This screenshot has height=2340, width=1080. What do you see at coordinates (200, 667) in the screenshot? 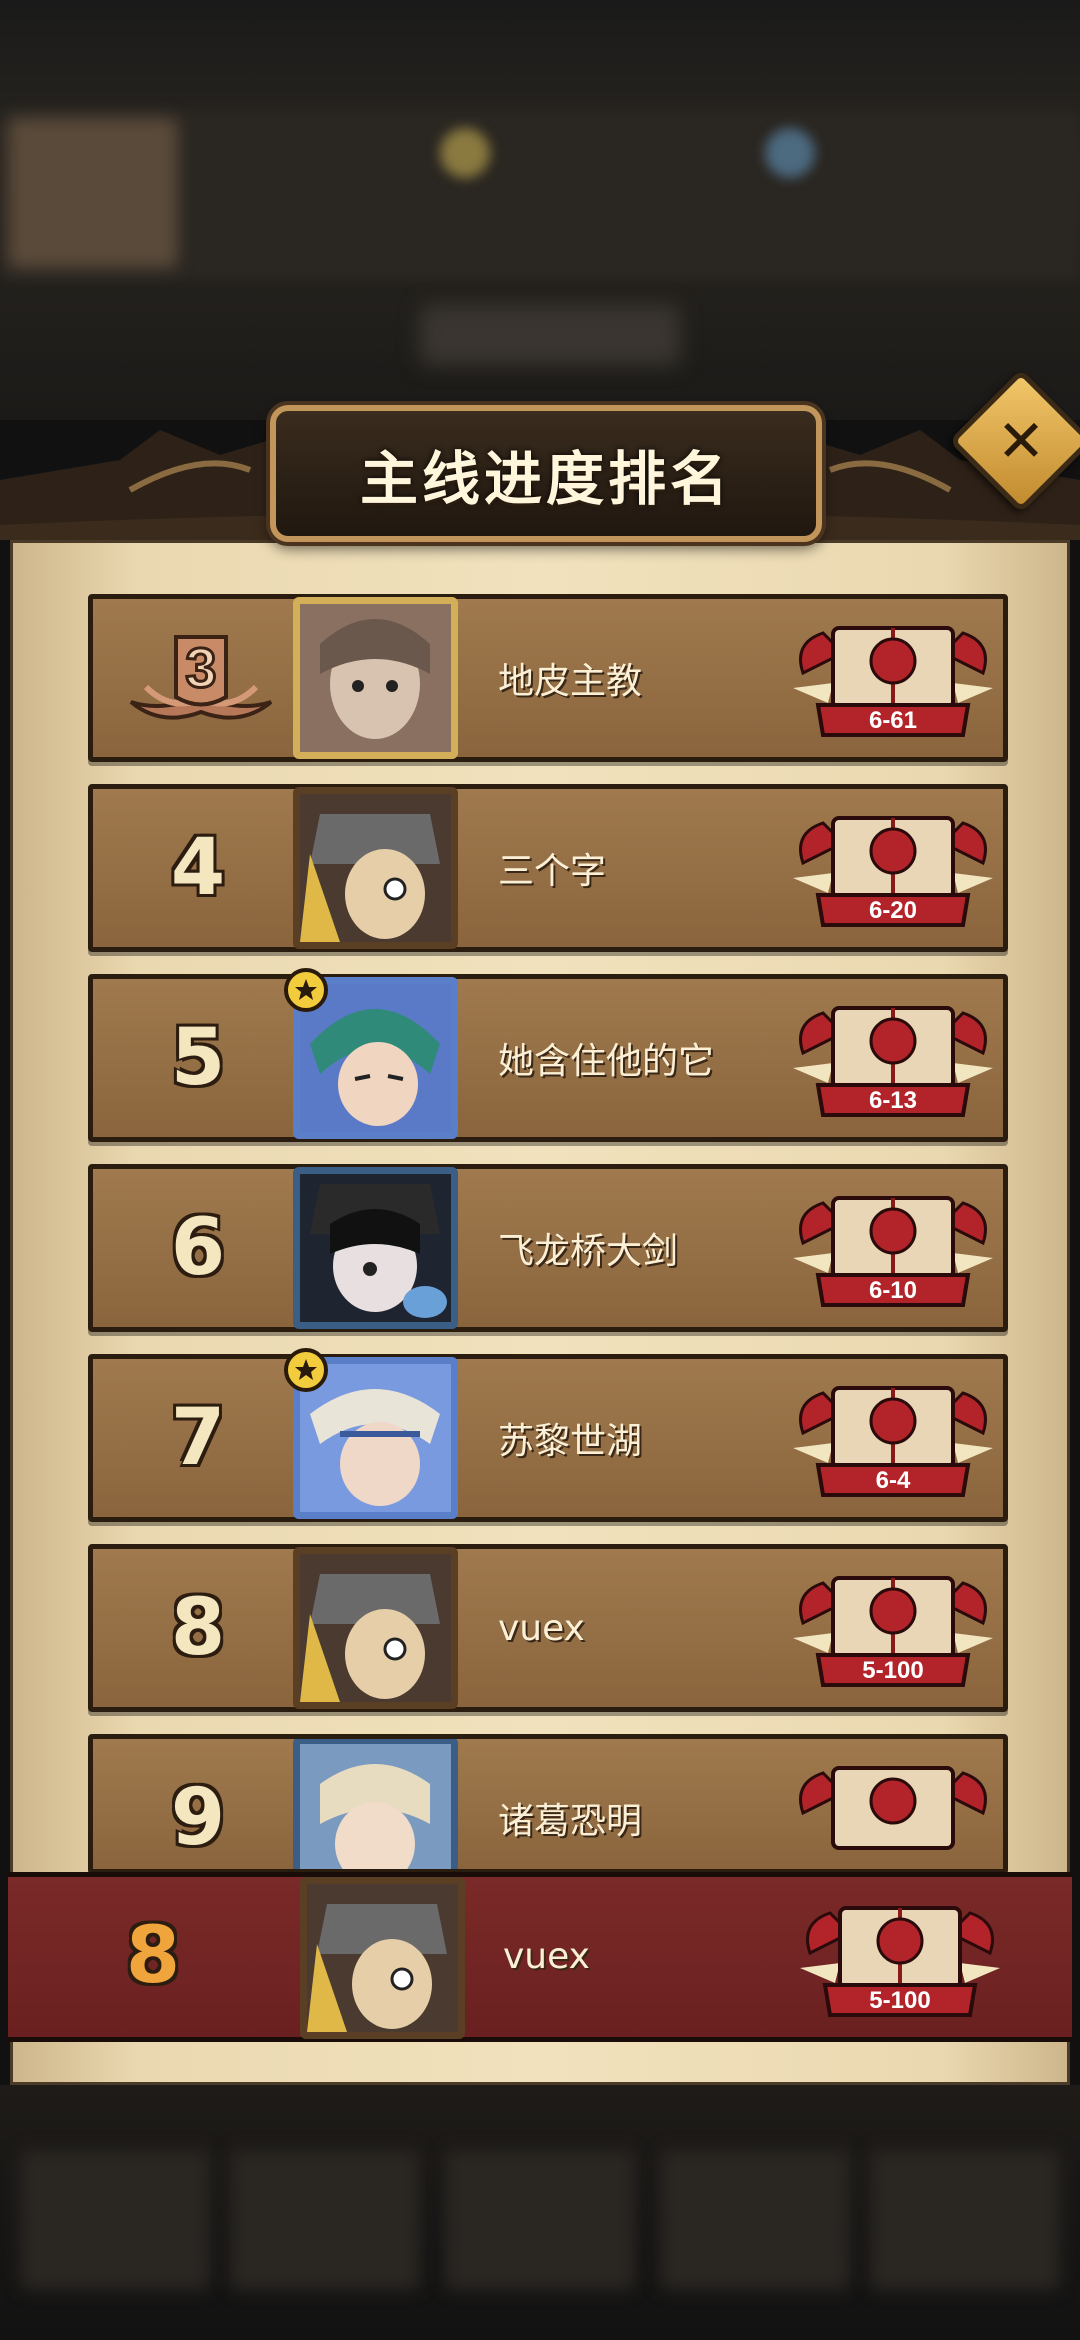
I see `rank-medal-number: 3` at bounding box center [200, 667].